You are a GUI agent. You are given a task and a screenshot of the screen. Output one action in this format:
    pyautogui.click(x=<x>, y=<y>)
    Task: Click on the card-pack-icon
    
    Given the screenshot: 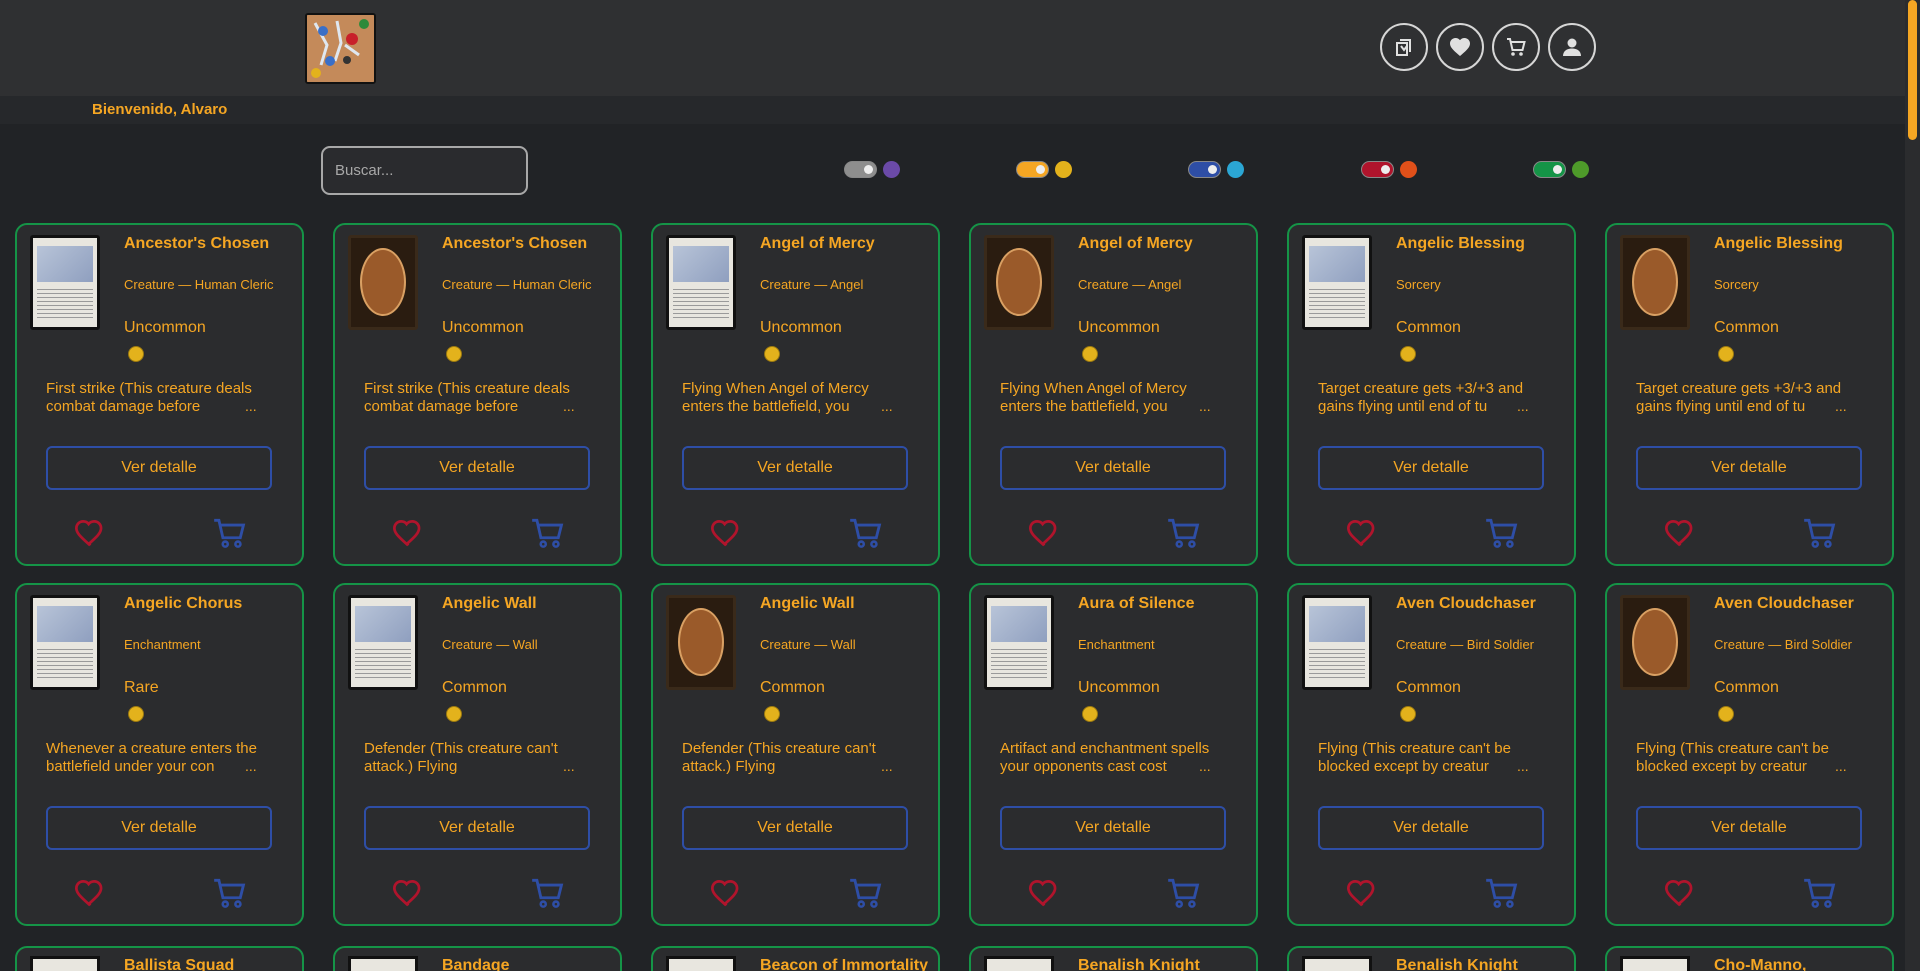 What is the action you would take?
    pyautogui.click(x=1404, y=47)
    